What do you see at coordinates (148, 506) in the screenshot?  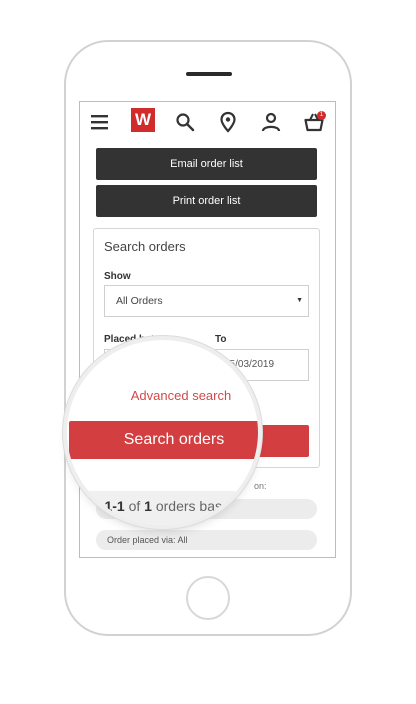 I see `results-count: 1` at bounding box center [148, 506].